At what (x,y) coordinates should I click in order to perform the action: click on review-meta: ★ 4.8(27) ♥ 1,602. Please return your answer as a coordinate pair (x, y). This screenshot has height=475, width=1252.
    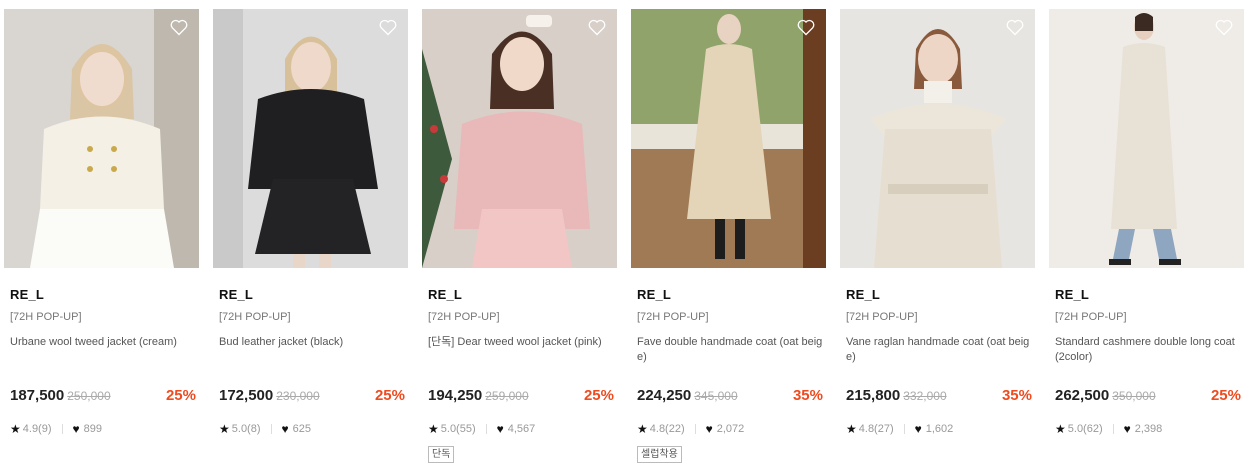
    Looking at the image, I should click on (899, 429).